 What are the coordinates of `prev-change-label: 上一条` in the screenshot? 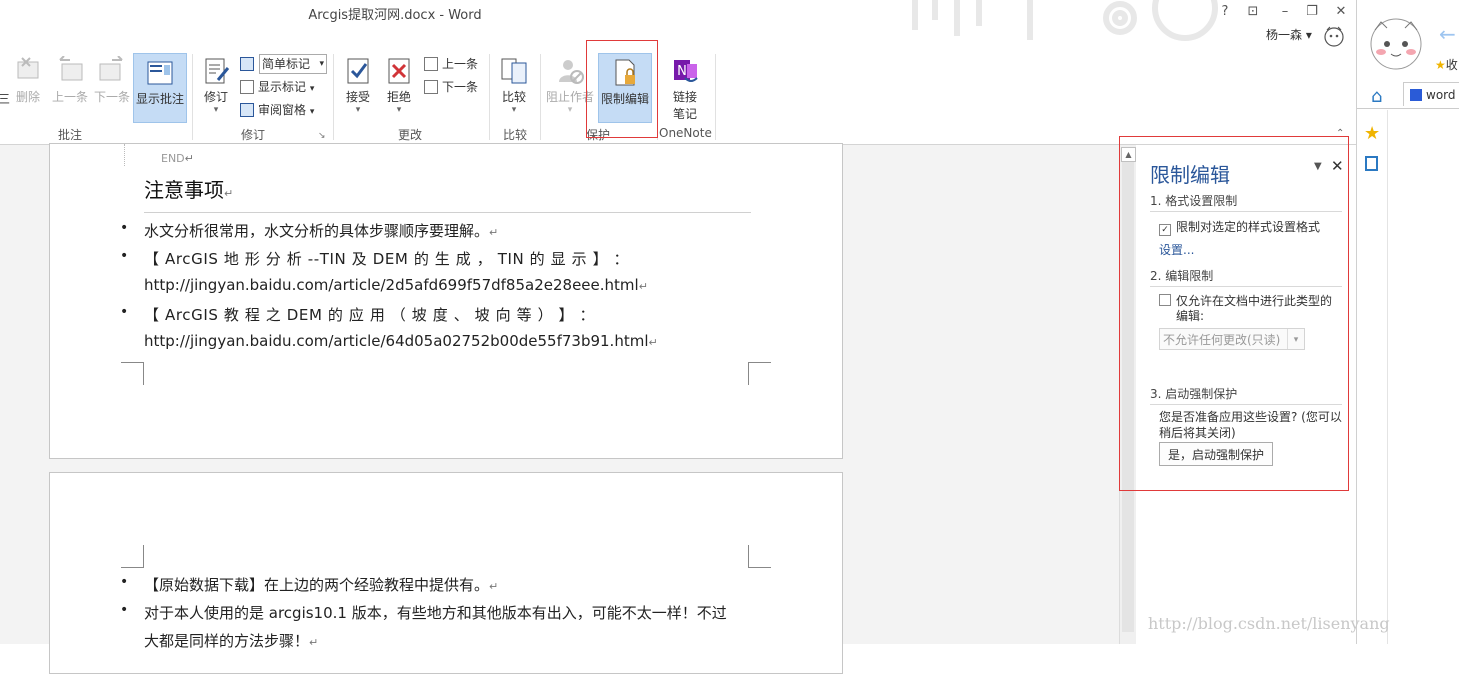 It's located at (460, 64).